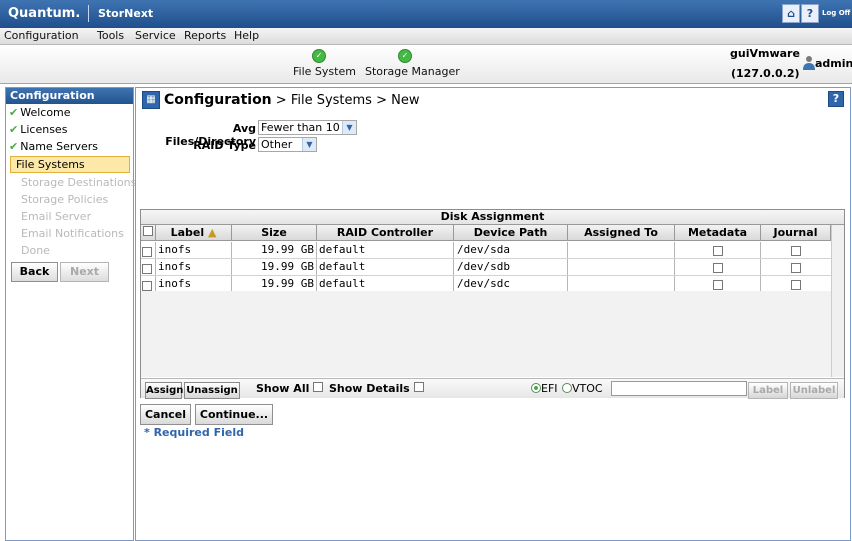 The height and width of the screenshot is (541, 852). Describe the element at coordinates (582, 388) in the screenshot. I see `vtoc-option: VTOC` at that location.